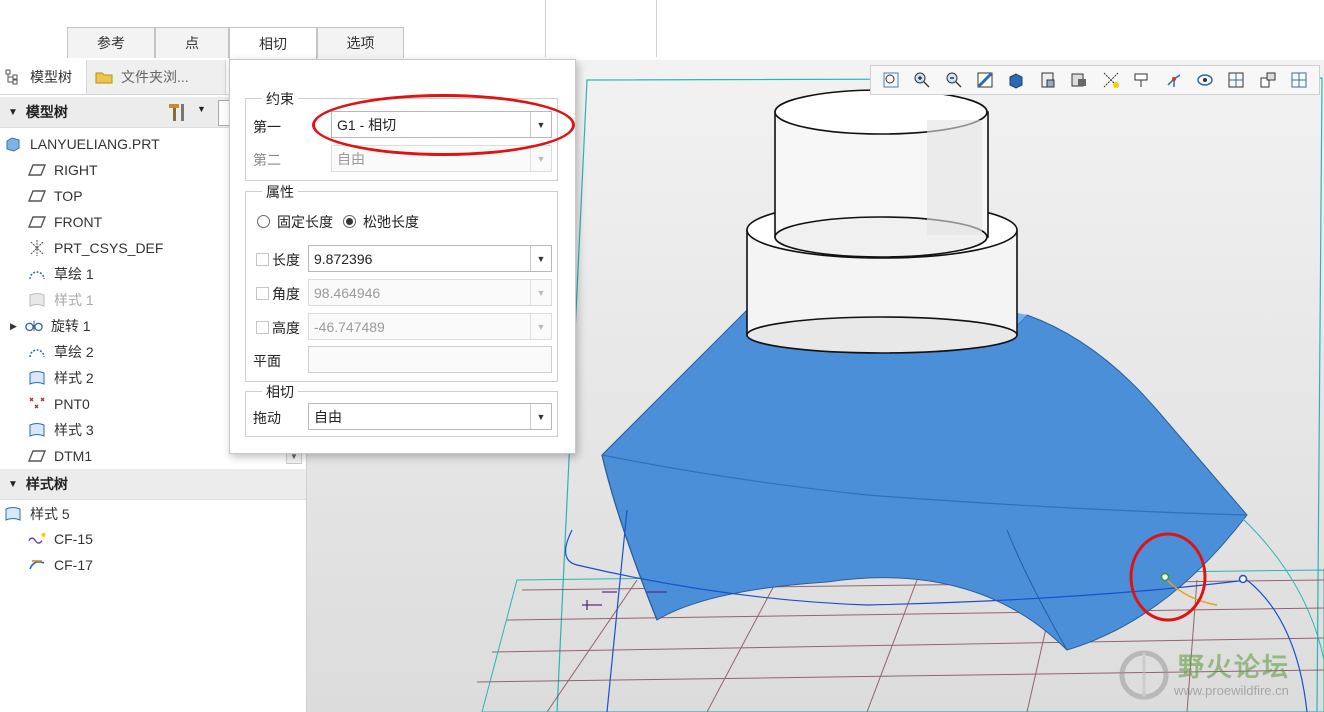 The image size is (1324, 712). I want to click on model-tree-icon, so click(13, 77).